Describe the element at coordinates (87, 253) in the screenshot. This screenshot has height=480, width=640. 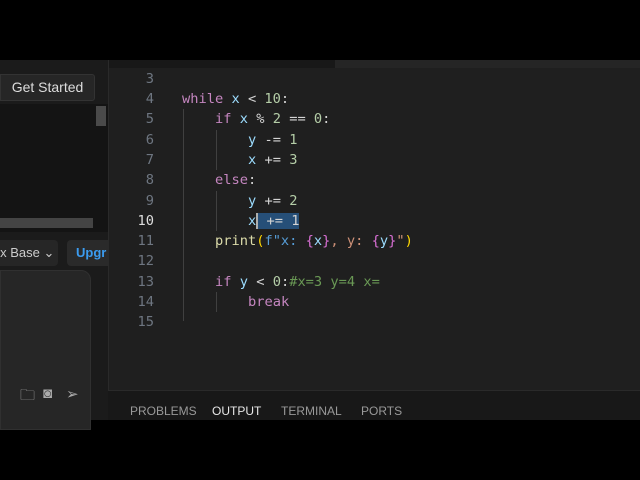
I see `upgrade-button: Upgr` at that location.